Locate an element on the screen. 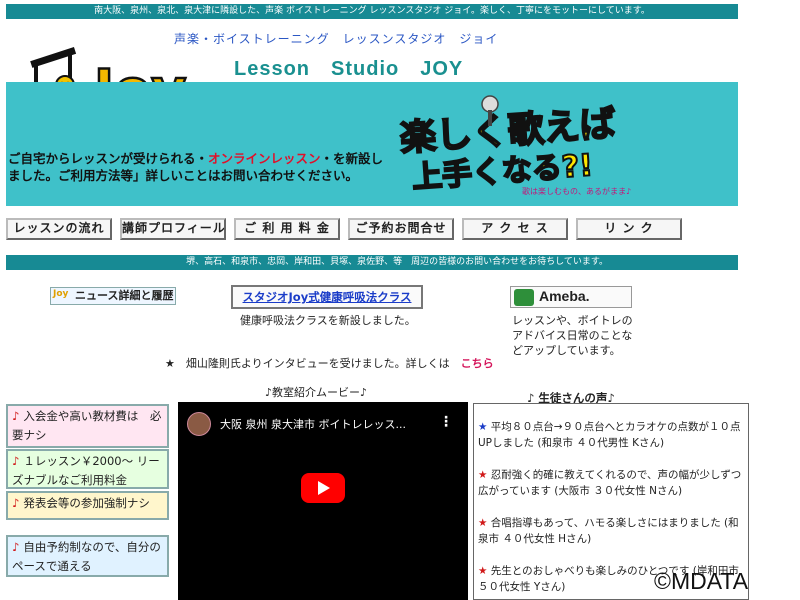 The width and height of the screenshot is (800, 600). feature-box-free-booking: ♪ 自由予約制なので、自分のペースで通える is located at coordinates (87, 556).